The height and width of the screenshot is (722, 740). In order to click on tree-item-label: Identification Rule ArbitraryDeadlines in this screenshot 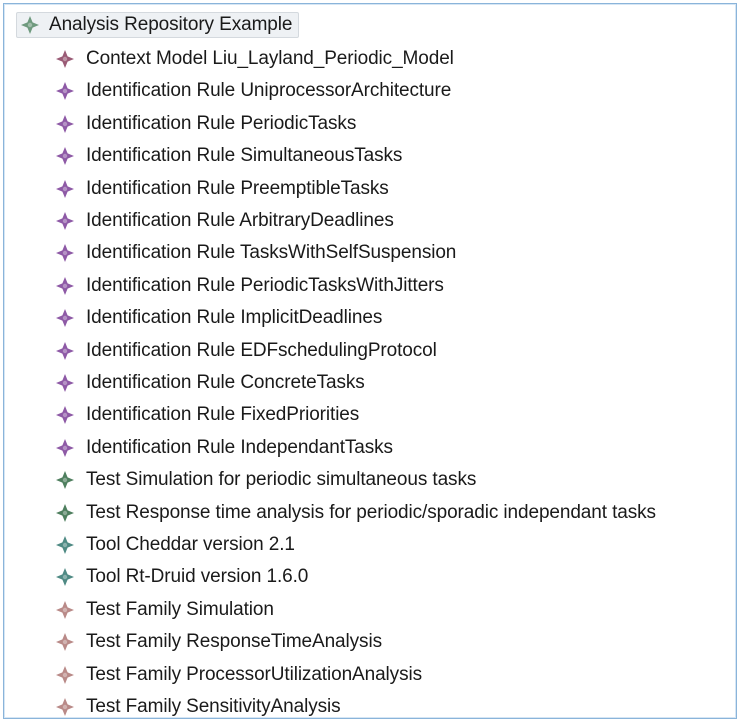, I will do `click(240, 220)`.